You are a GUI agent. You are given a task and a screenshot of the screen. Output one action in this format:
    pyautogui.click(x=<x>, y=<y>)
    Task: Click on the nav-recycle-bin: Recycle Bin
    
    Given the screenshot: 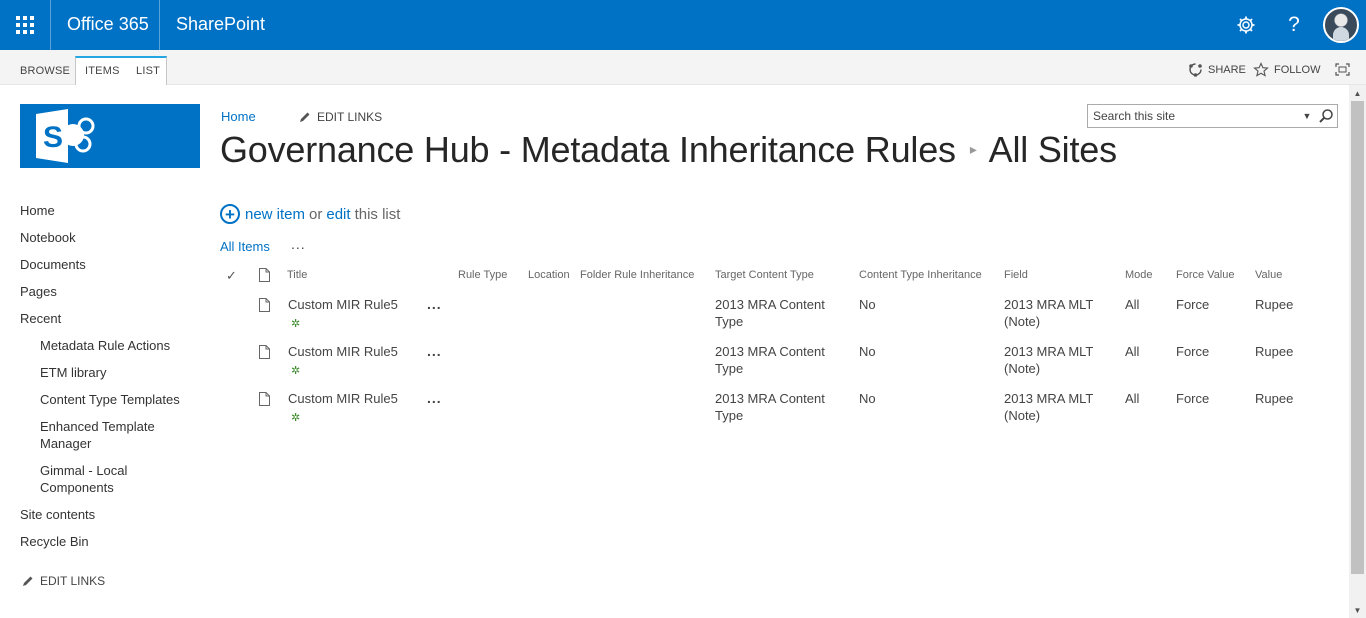 What is the action you would take?
    pyautogui.click(x=54, y=541)
    